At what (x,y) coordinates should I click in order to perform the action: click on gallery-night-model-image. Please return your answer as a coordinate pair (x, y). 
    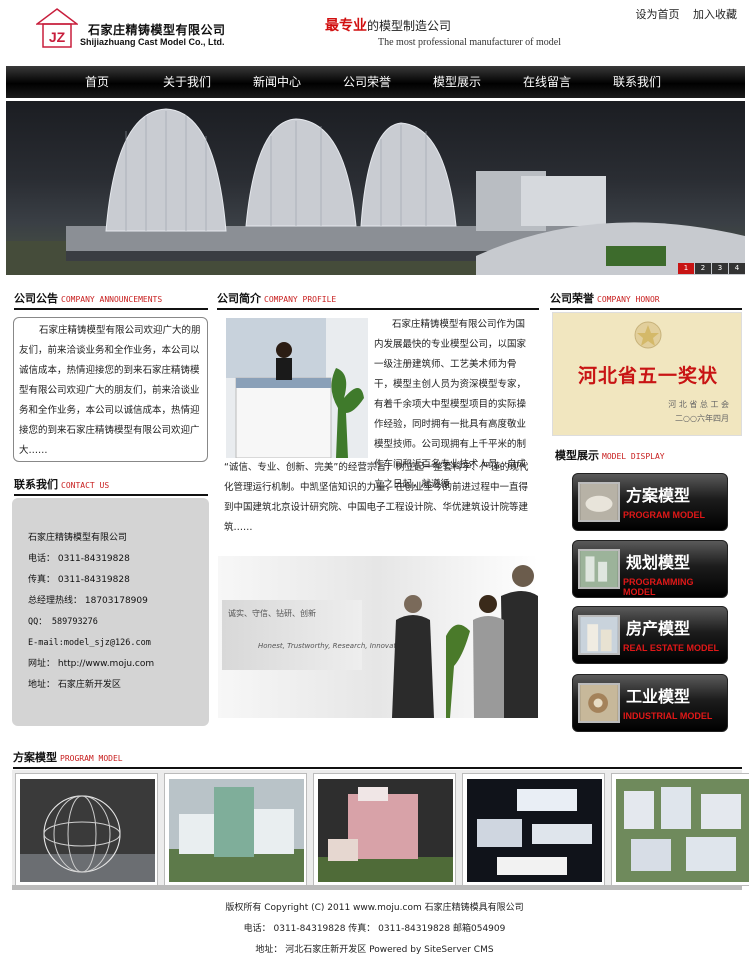
    Looking at the image, I should click on (534, 830).